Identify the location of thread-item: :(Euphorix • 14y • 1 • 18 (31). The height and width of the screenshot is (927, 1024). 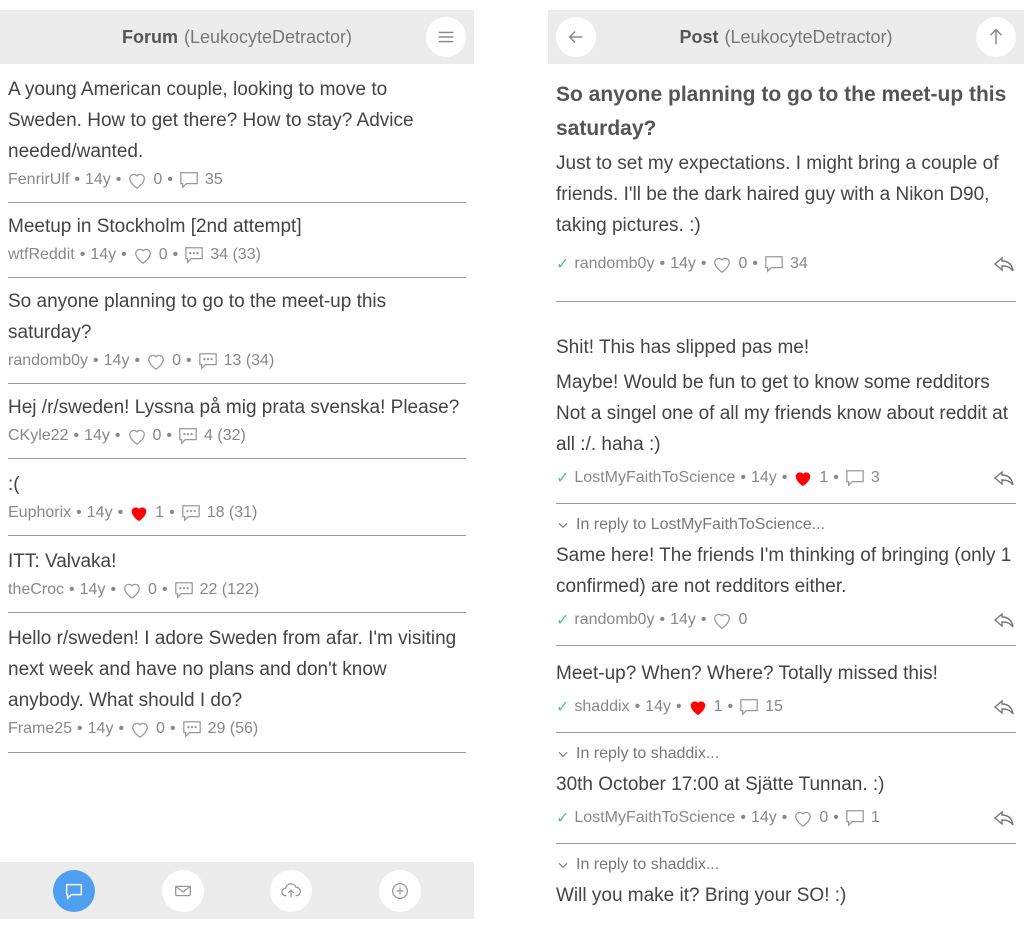
(237, 497).